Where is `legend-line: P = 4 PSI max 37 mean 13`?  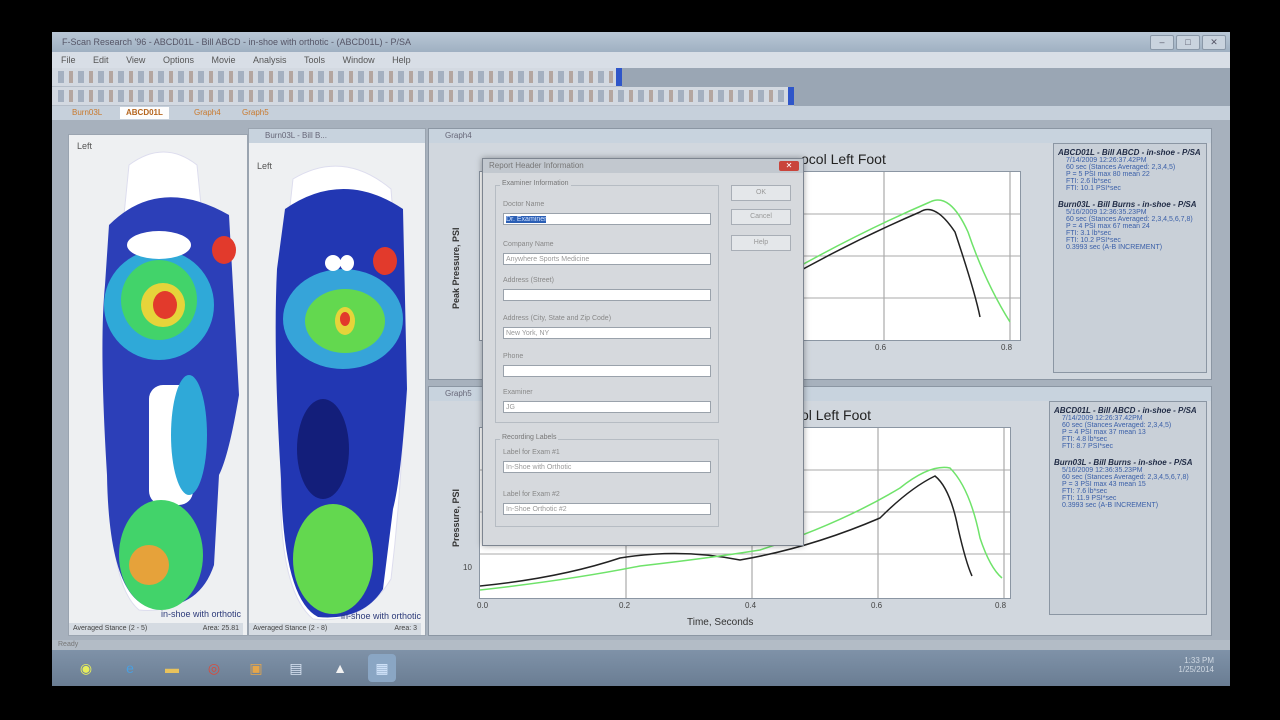 legend-line: P = 4 PSI max 37 mean 13 is located at coordinates (1104, 432).